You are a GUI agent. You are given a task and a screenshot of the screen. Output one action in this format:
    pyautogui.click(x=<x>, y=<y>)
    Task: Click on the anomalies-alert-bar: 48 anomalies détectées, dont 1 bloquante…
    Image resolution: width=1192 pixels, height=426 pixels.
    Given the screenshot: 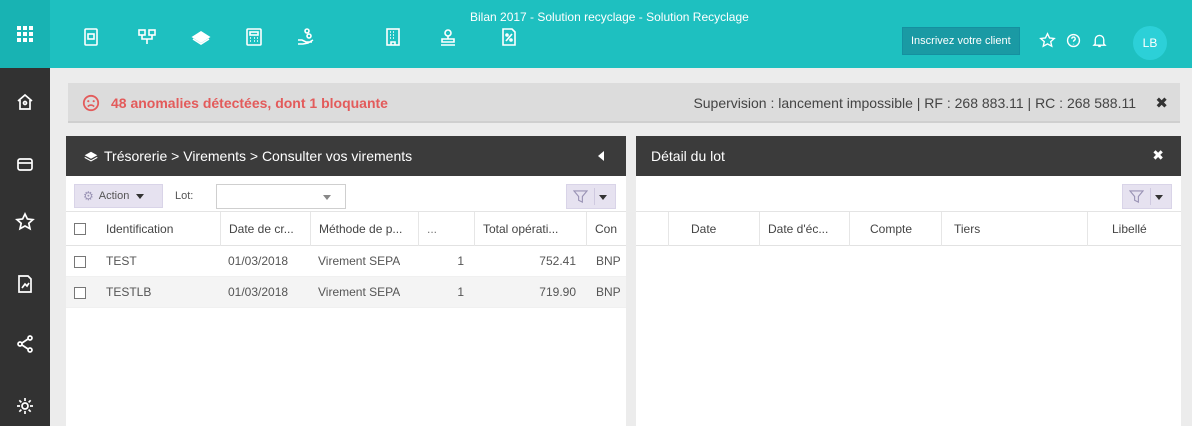 What is the action you would take?
    pyautogui.click(x=624, y=103)
    